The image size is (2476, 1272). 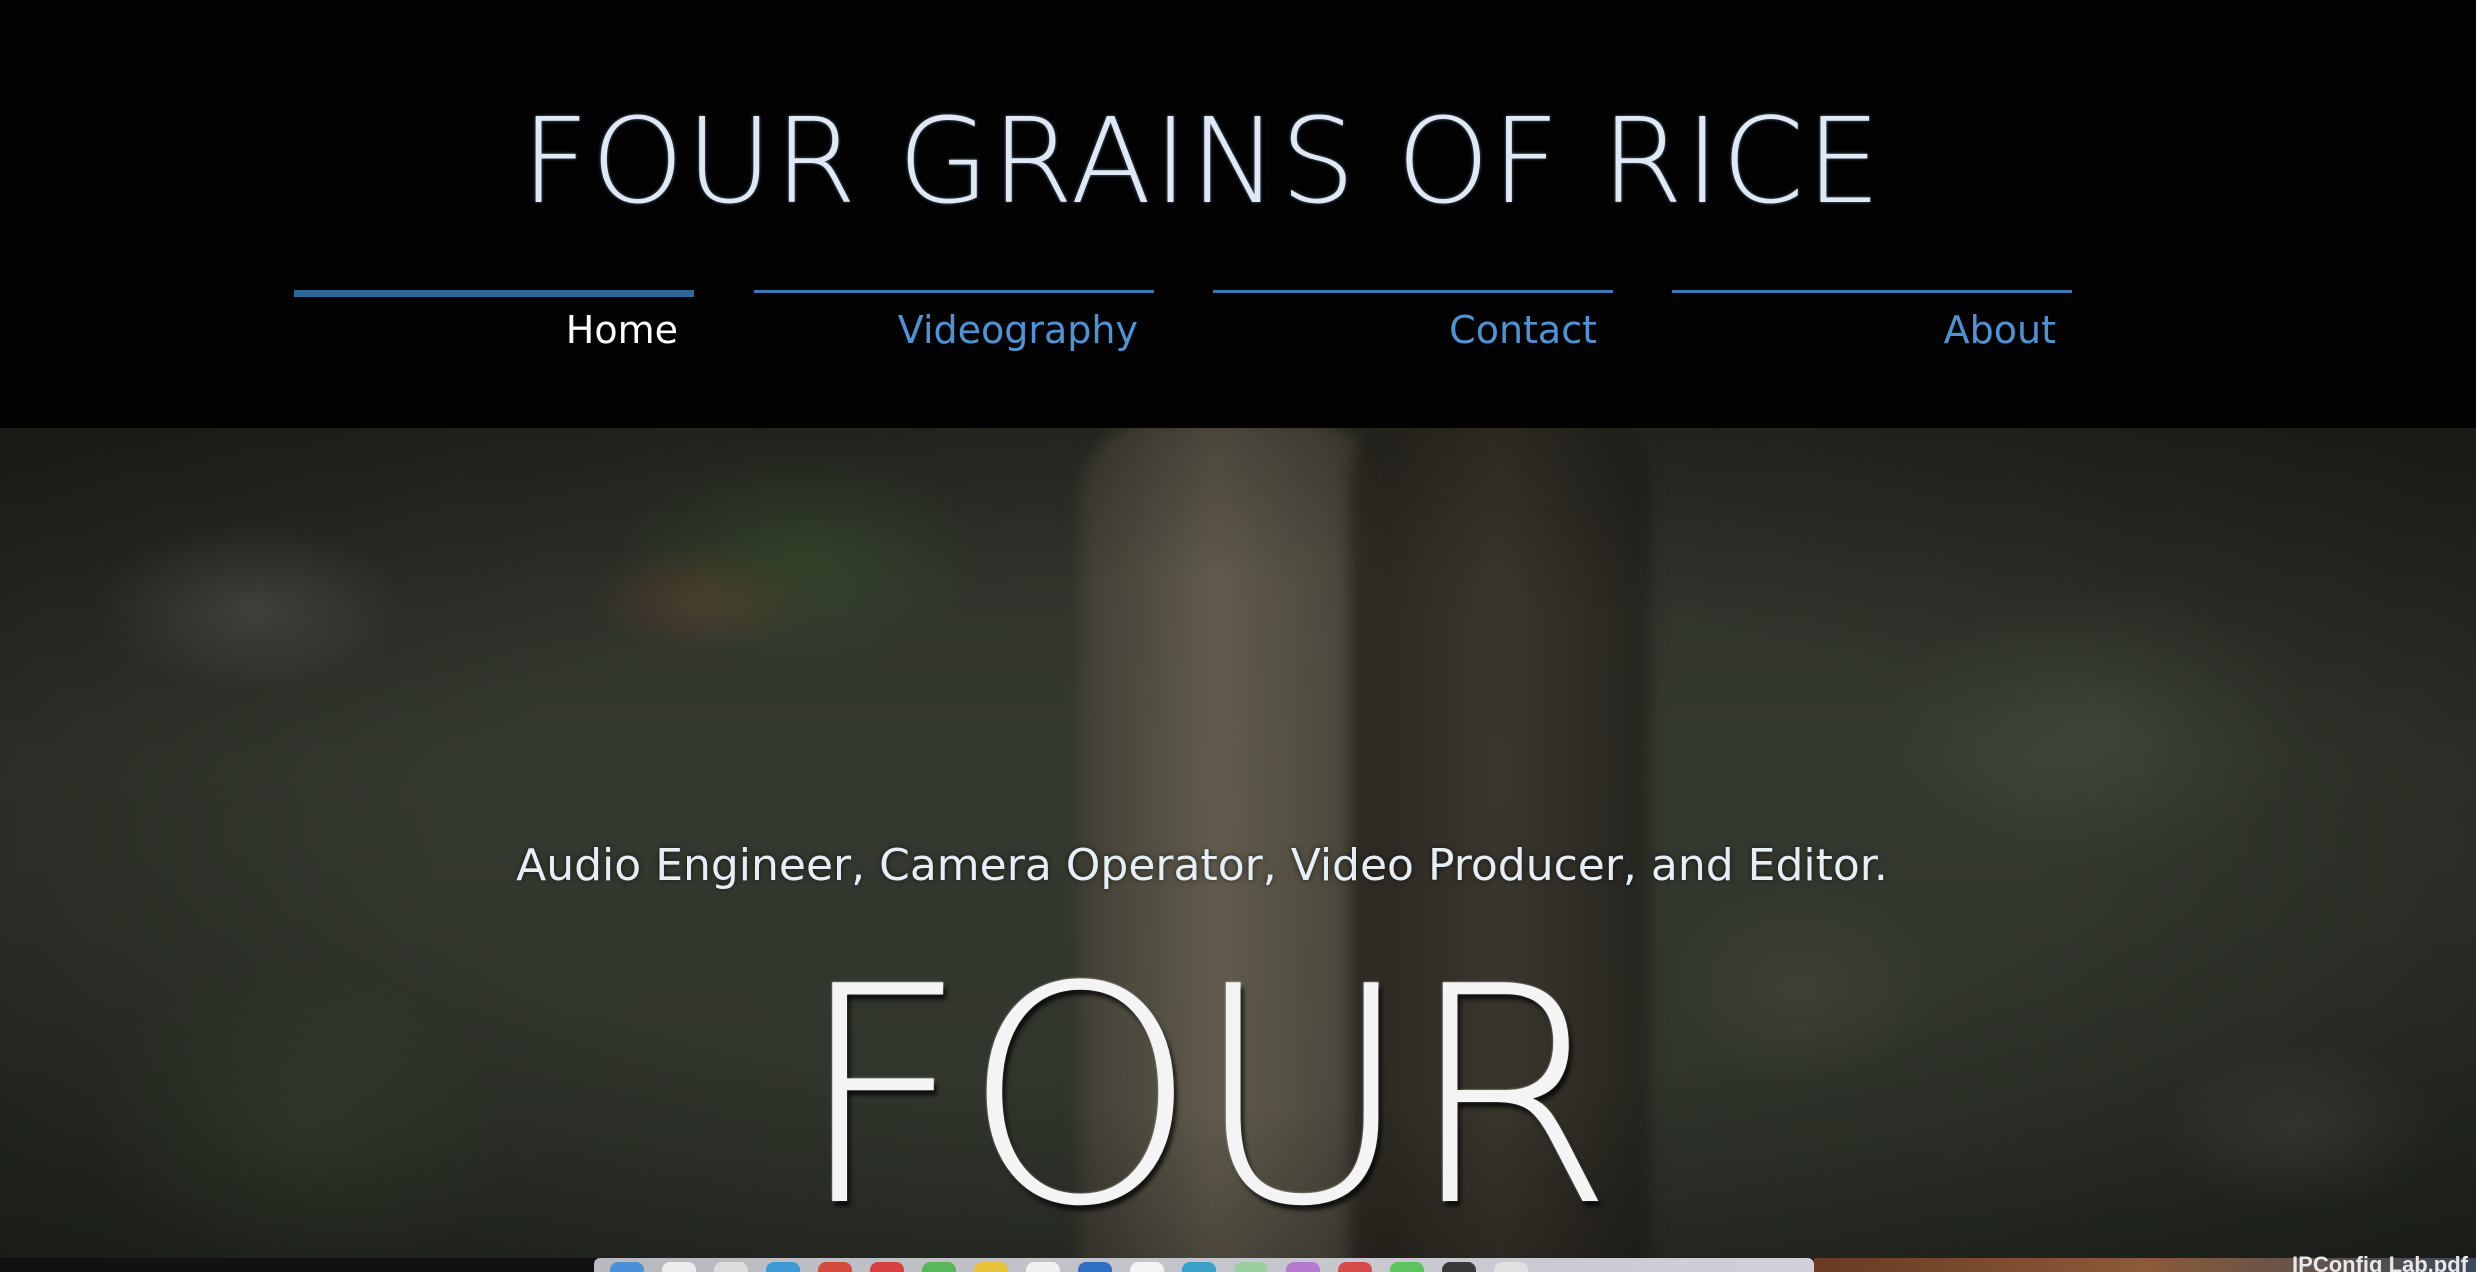 What do you see at coordinates (731, 1267) in the screenshot?
I see `chrome-icon` at bounding box center [731, 1267].